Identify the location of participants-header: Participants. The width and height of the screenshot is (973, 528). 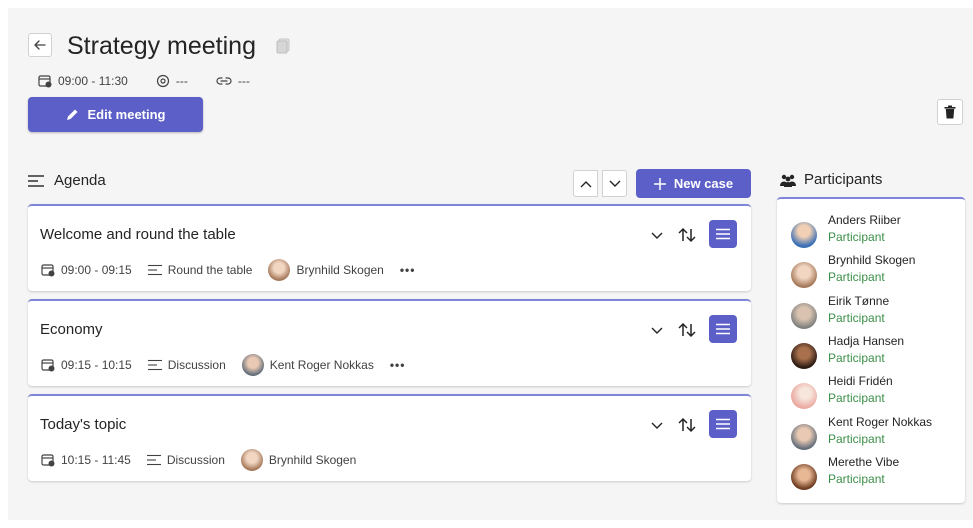
(831, 179).